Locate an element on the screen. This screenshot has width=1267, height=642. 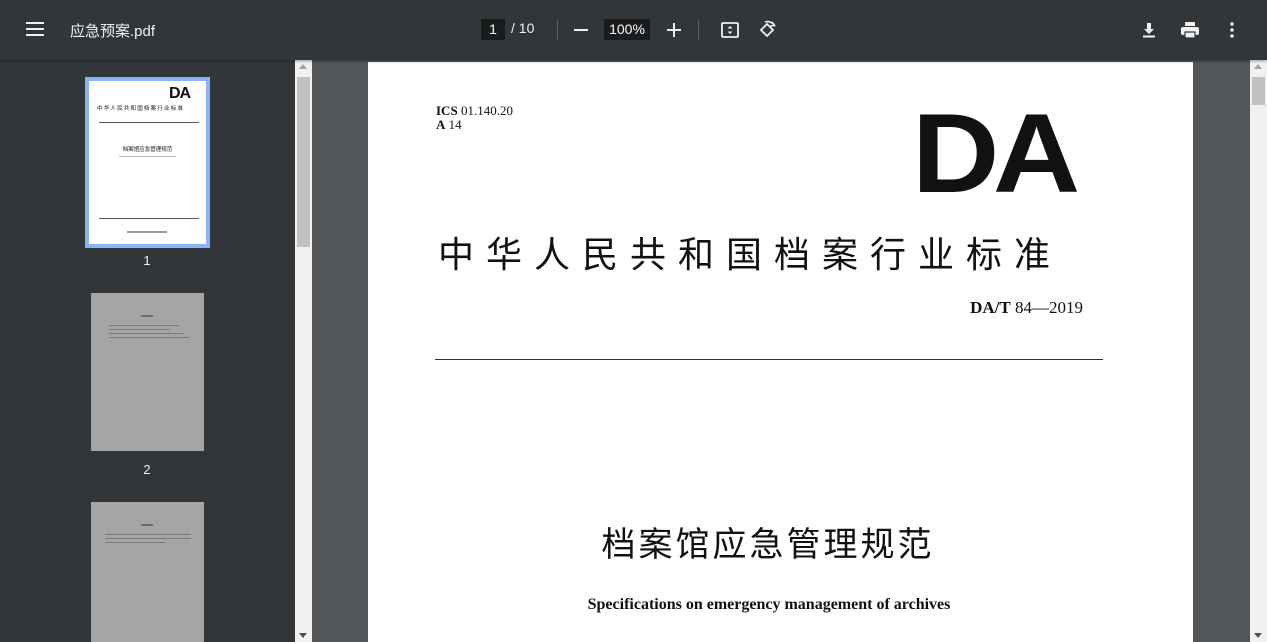
document-title-heading: 档案馆应急管理规范 is located at coordinates (768, 545).